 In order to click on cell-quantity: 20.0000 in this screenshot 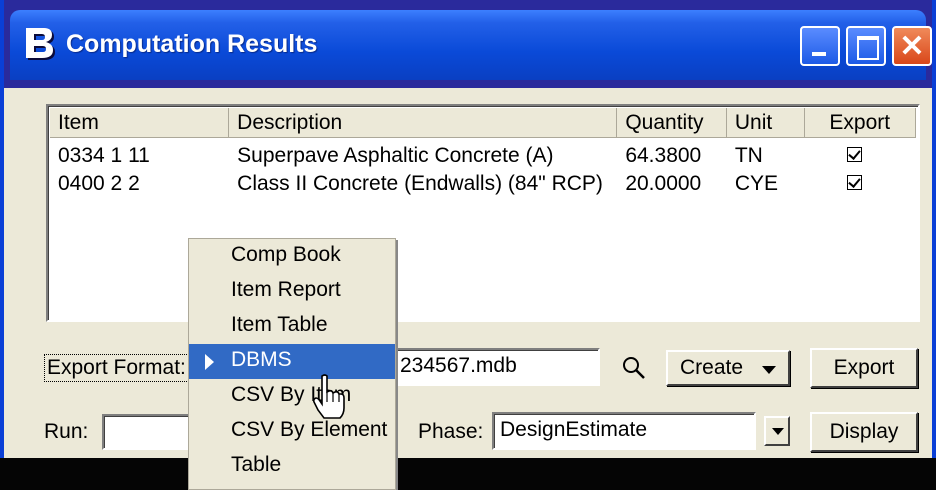, I will do `click(663, 183)`.